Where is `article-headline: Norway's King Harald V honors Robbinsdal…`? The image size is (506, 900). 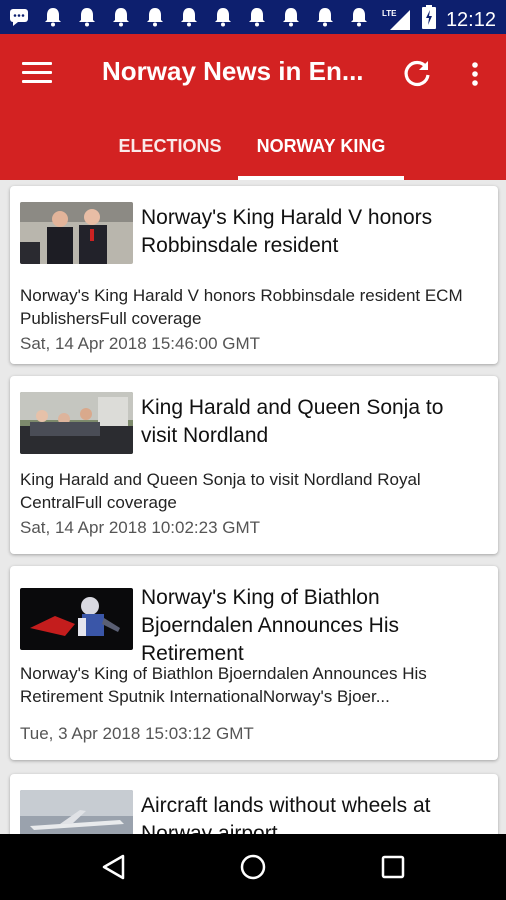 article-headline: Norway's King Harald V honors Robbinsdal… is located at coordinates (311, 232).